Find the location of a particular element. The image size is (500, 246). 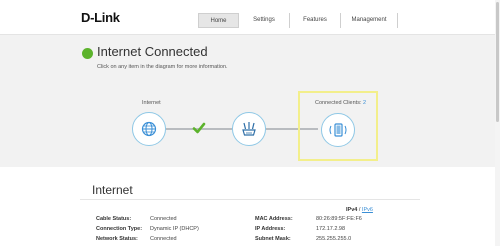

ipv6-link: IPv6 is located at coordinates (367, 210).